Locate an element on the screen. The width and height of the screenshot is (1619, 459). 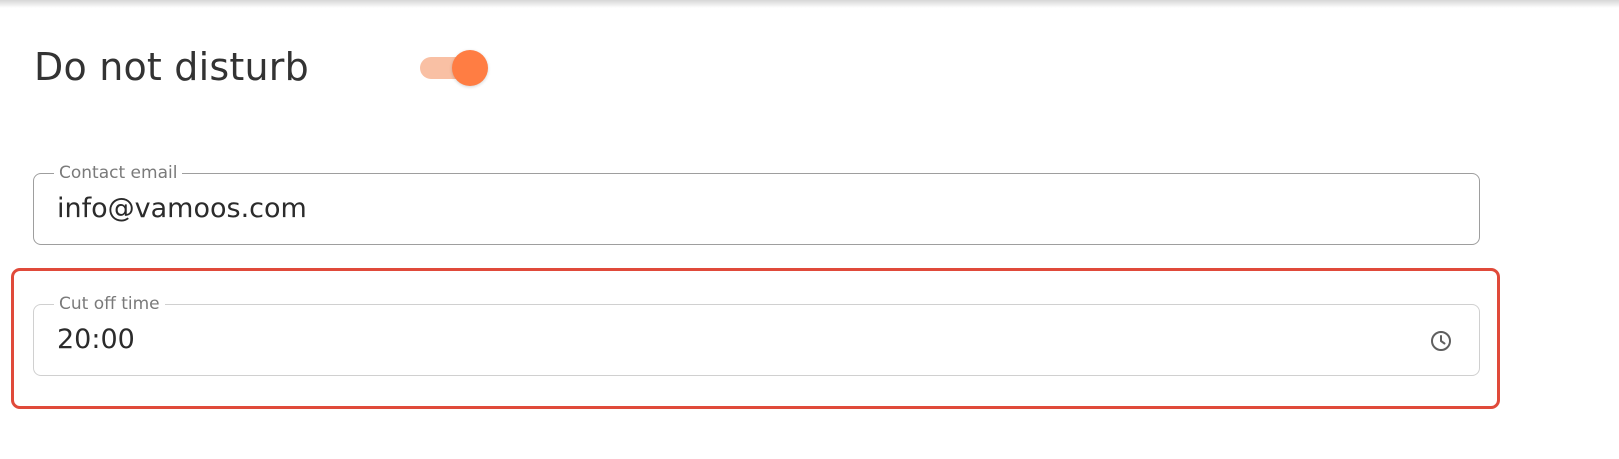
contact-email-label: Contact email is located at coordinates (118, 173).